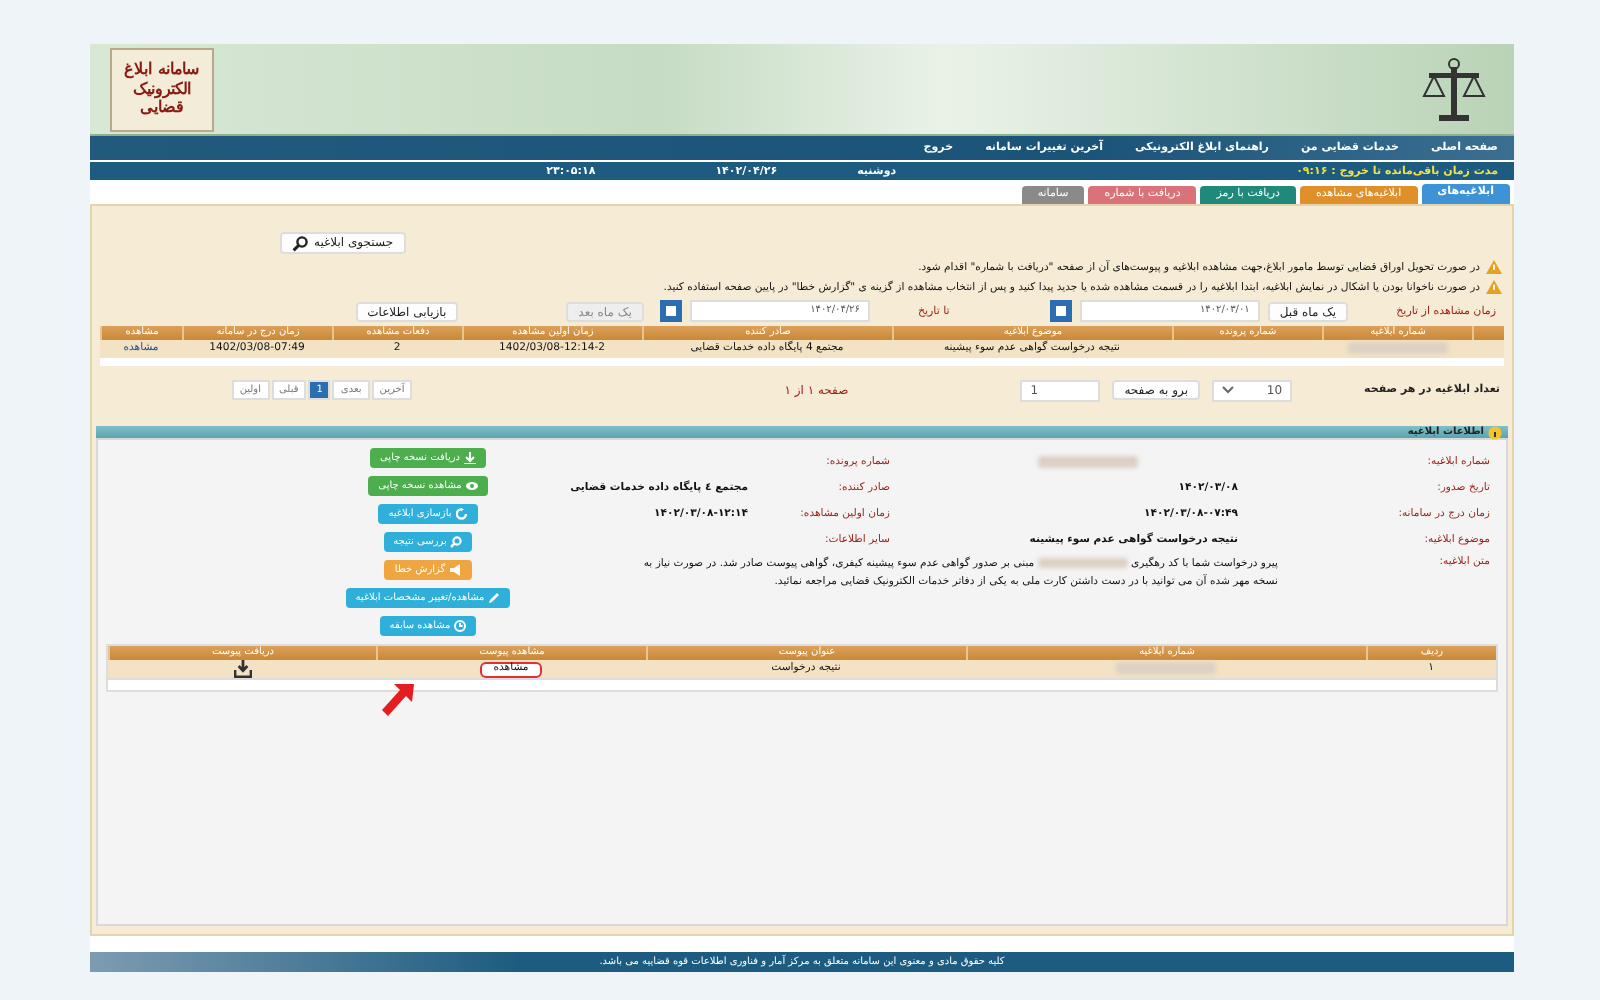 The height and width of the screenshot is (1000, 1600). What do you see at coordinates (455, 570) in the screenshot?
I see `megaphone-icon` at bounding box center [455, 570].